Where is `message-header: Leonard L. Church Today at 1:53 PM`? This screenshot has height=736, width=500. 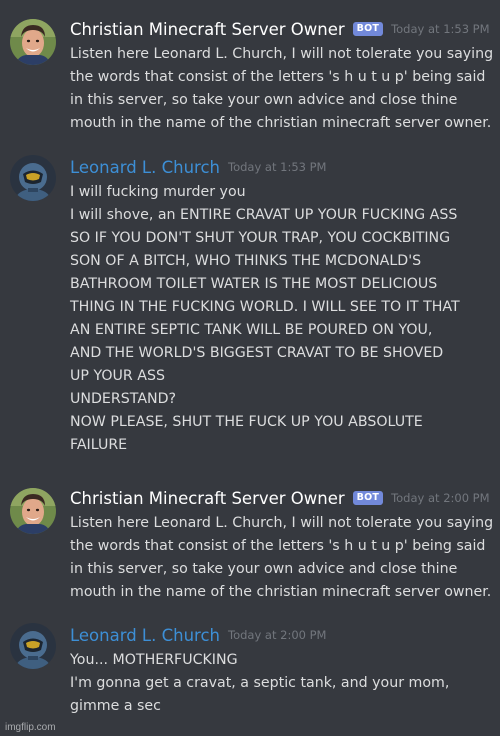
message-header: Leonard L. Church Today at 1:53 PM is located at coordinates (198, 167).